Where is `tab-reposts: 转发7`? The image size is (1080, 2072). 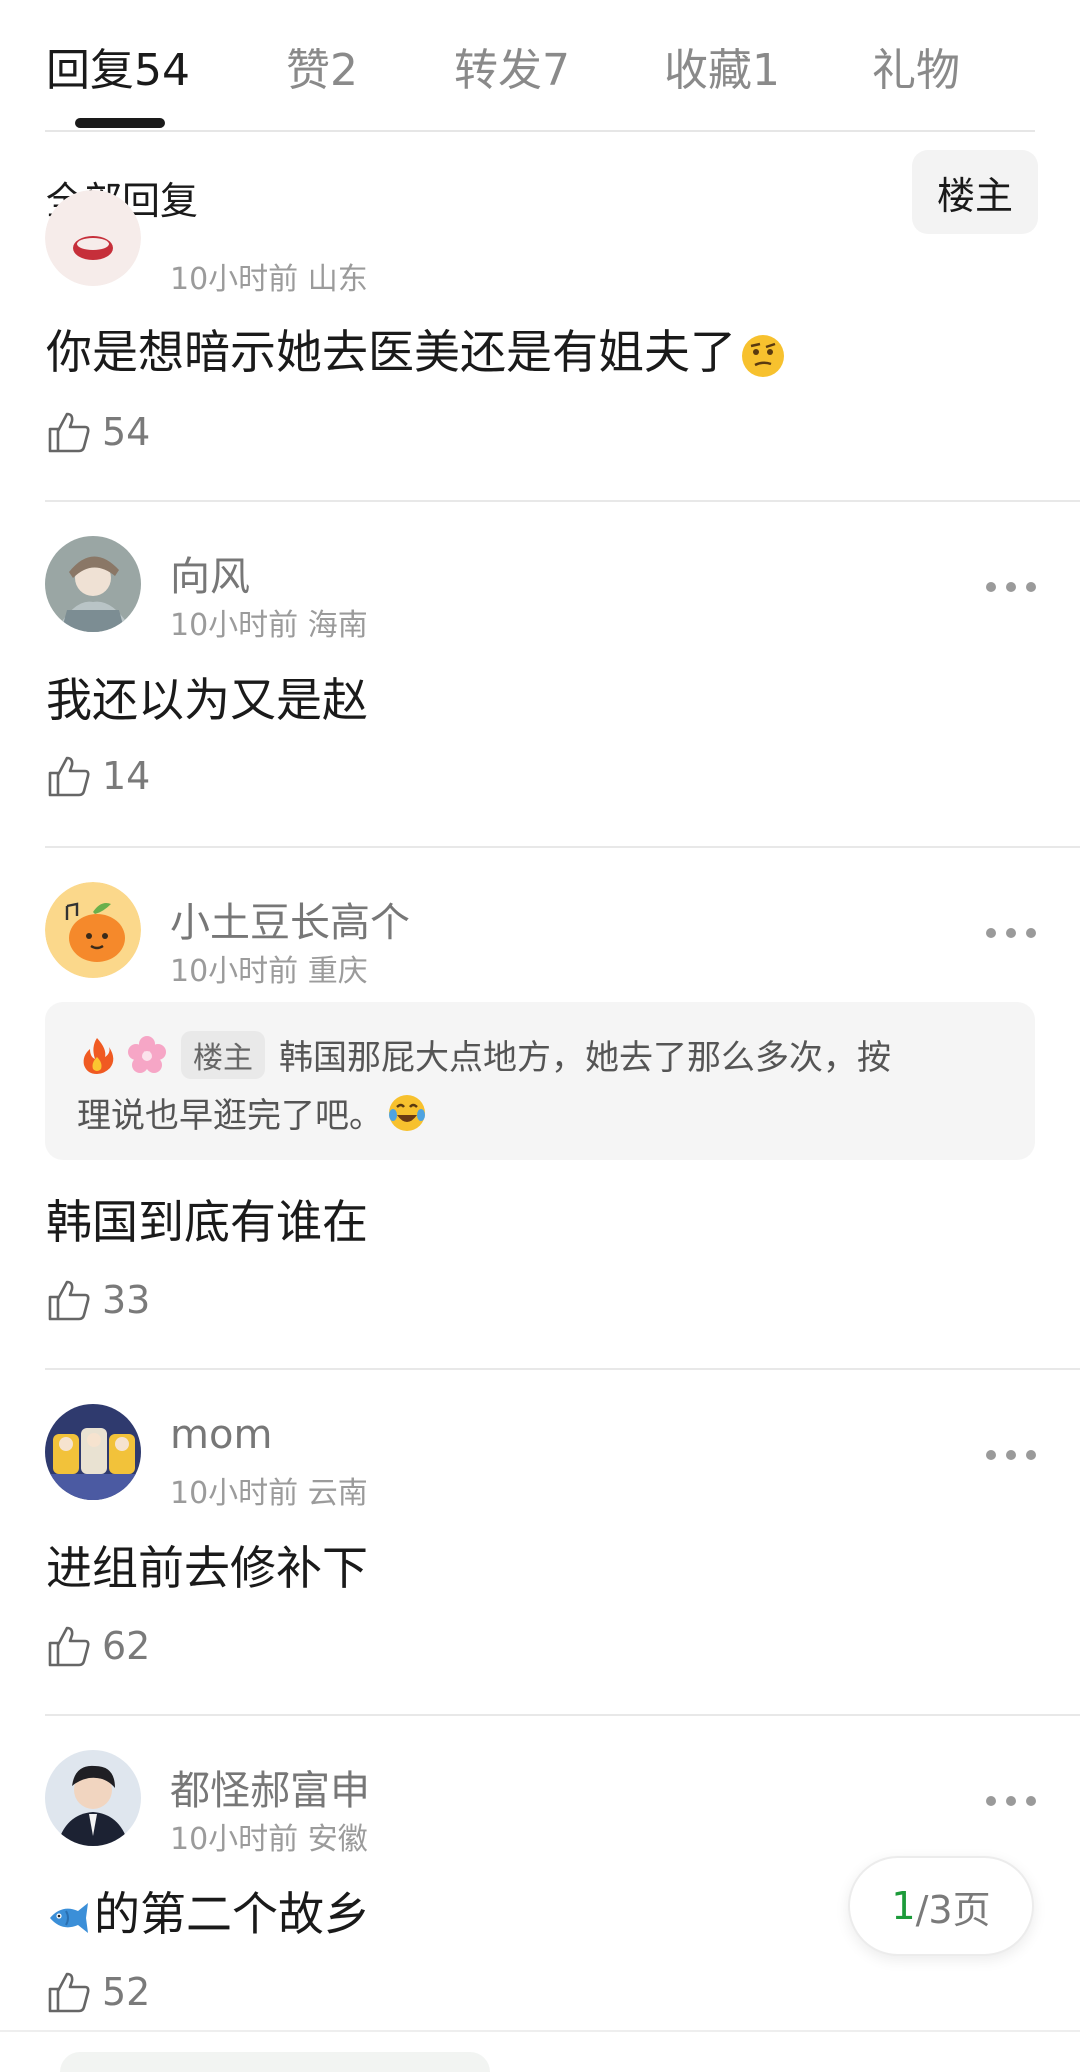
tab-reposts: 转发7 is located at coordinates (512, 66).